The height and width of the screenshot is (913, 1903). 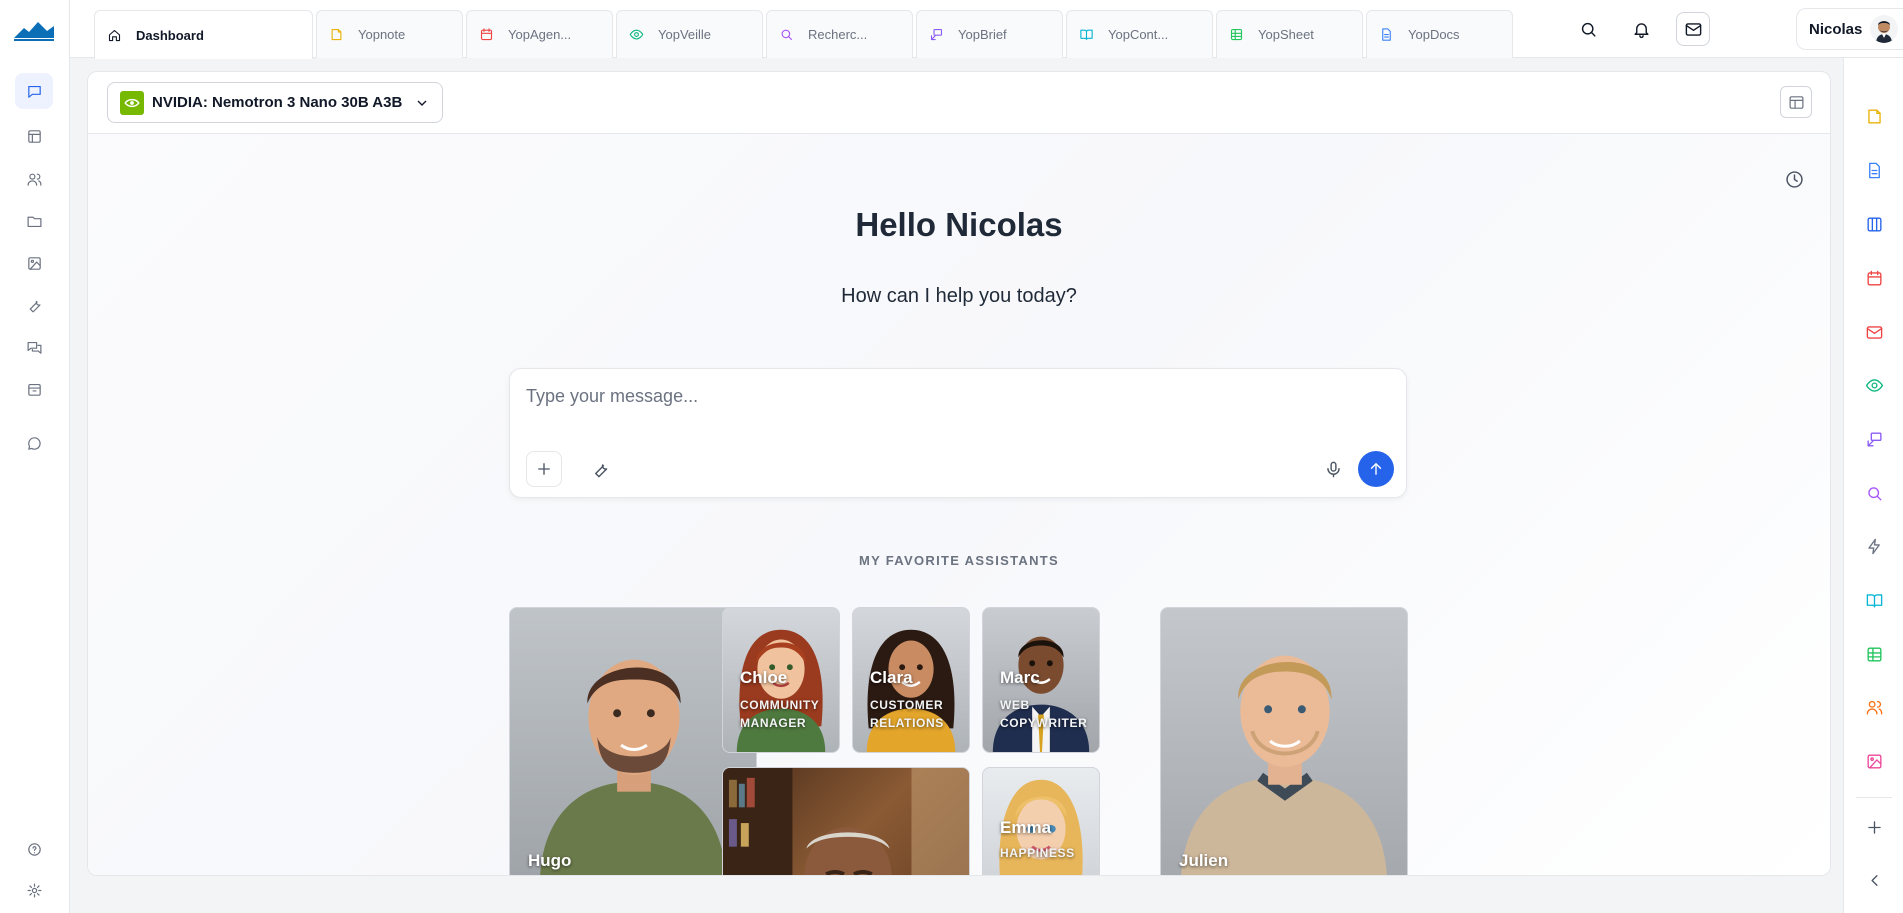 I want to click on history-button, so click(x=1796, y=181).